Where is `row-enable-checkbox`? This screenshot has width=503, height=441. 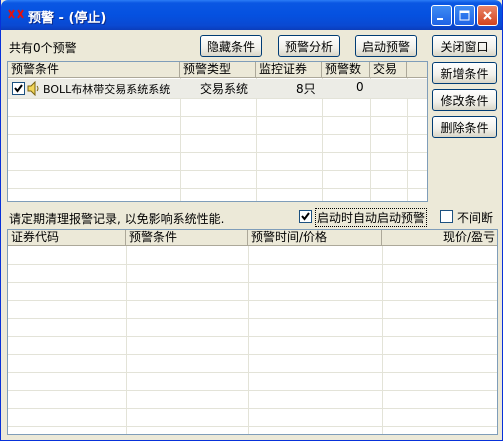
row-enable-checkbox is located at coordinates (18, 88).